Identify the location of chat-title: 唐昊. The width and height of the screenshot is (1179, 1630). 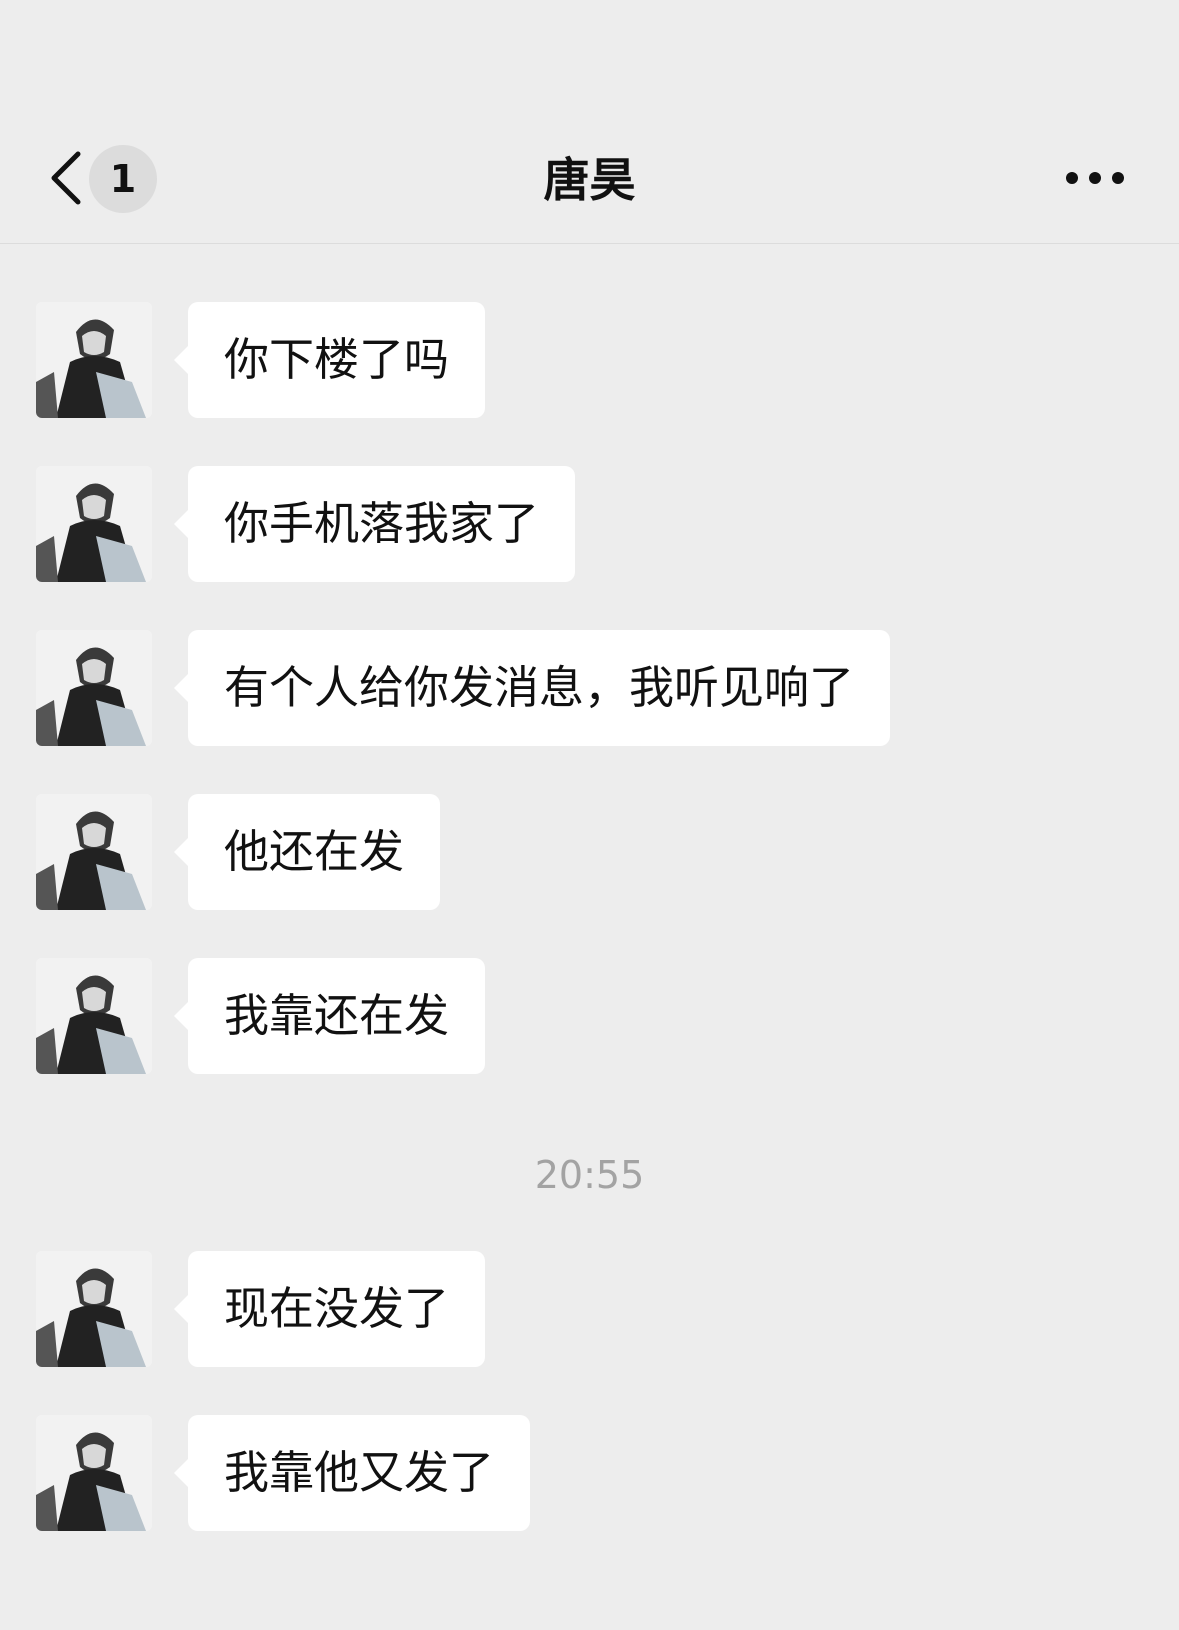
(589, 180).